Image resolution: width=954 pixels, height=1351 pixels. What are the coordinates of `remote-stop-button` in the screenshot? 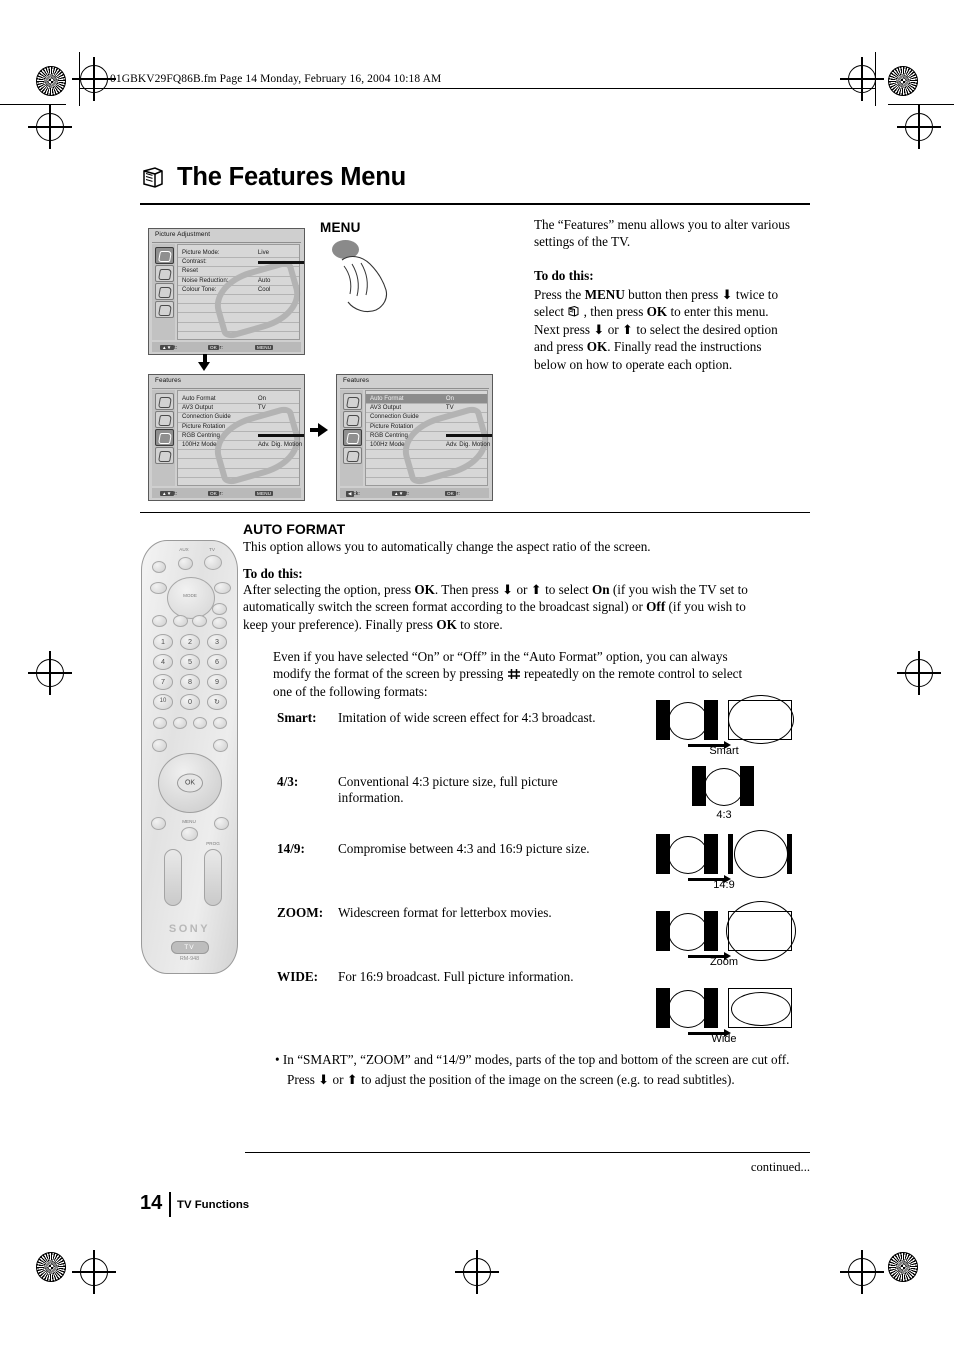 It's located at (180, 723).